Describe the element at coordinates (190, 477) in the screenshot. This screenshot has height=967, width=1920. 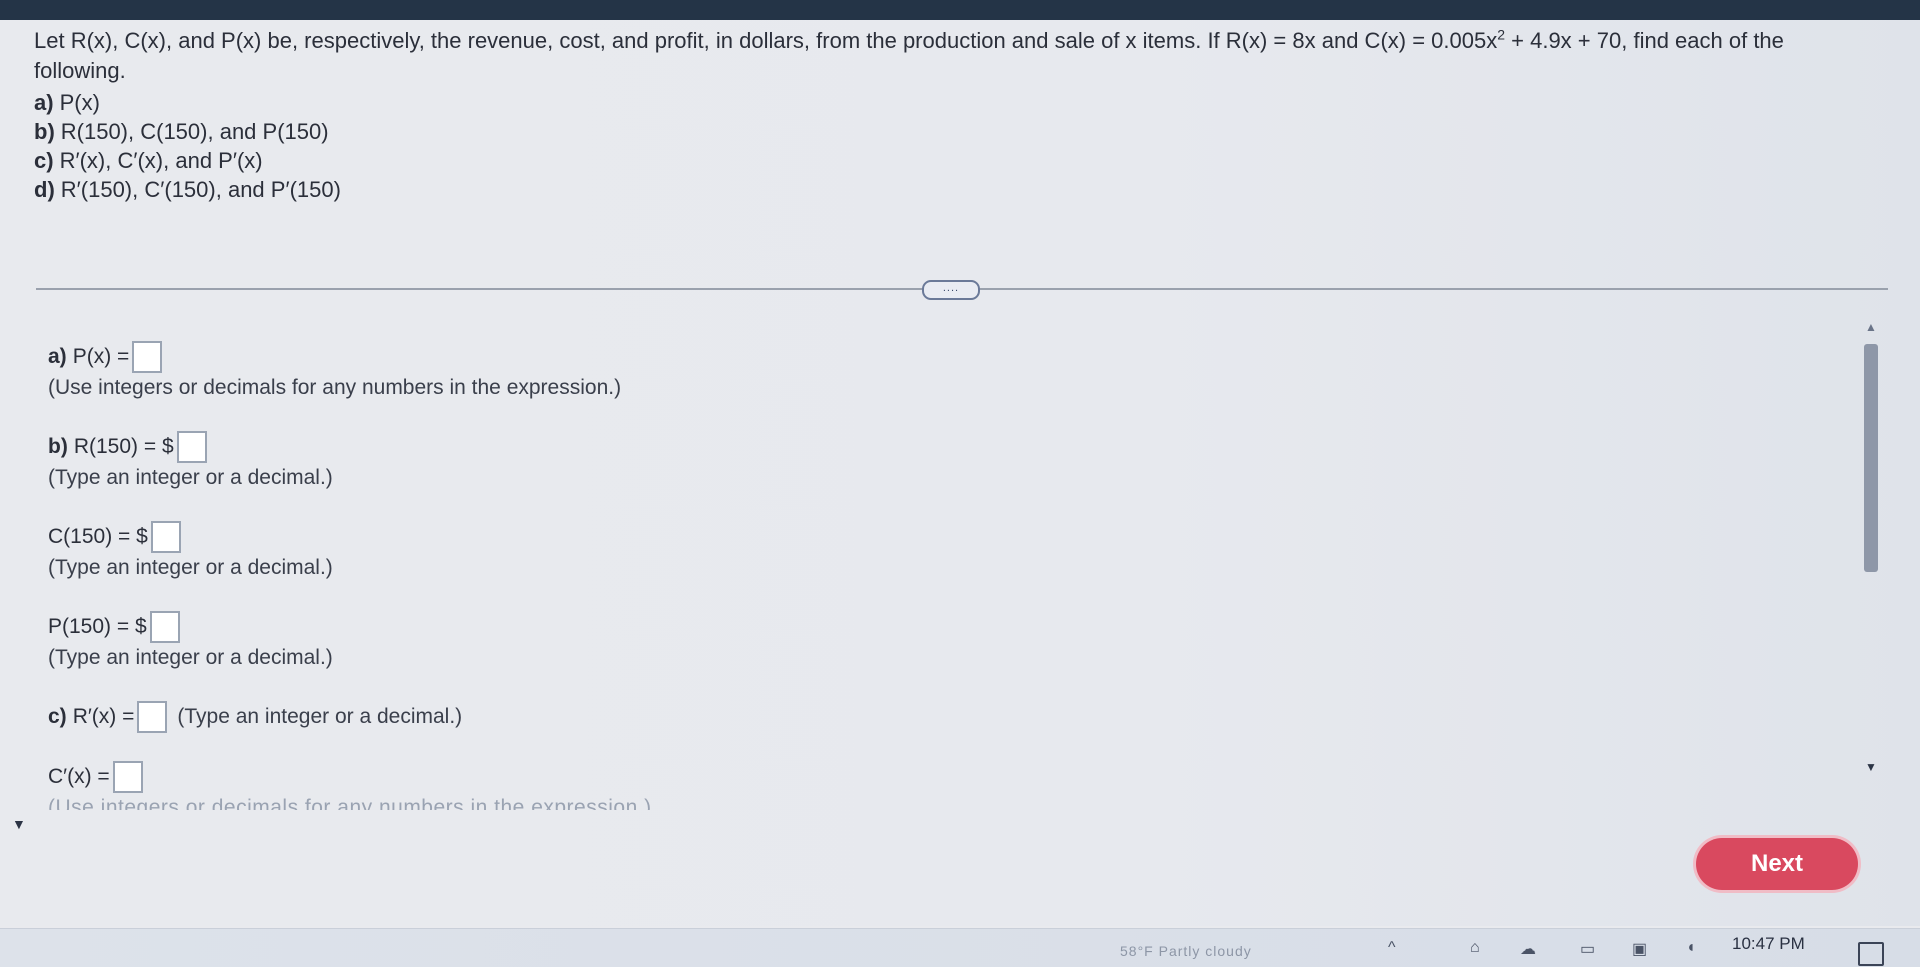
I see `r150-hint: (Type an integer or a decimal.)` at that location.